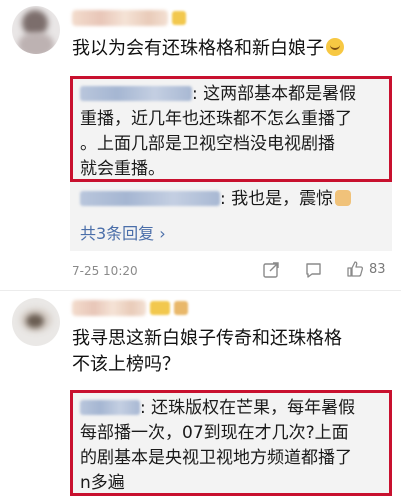 This screenshot has width=401, height=500. Describe the element at coordinates (218, 94) in the screenshot. I see `reply-text: : 这两部基本都是暑假` at that location.